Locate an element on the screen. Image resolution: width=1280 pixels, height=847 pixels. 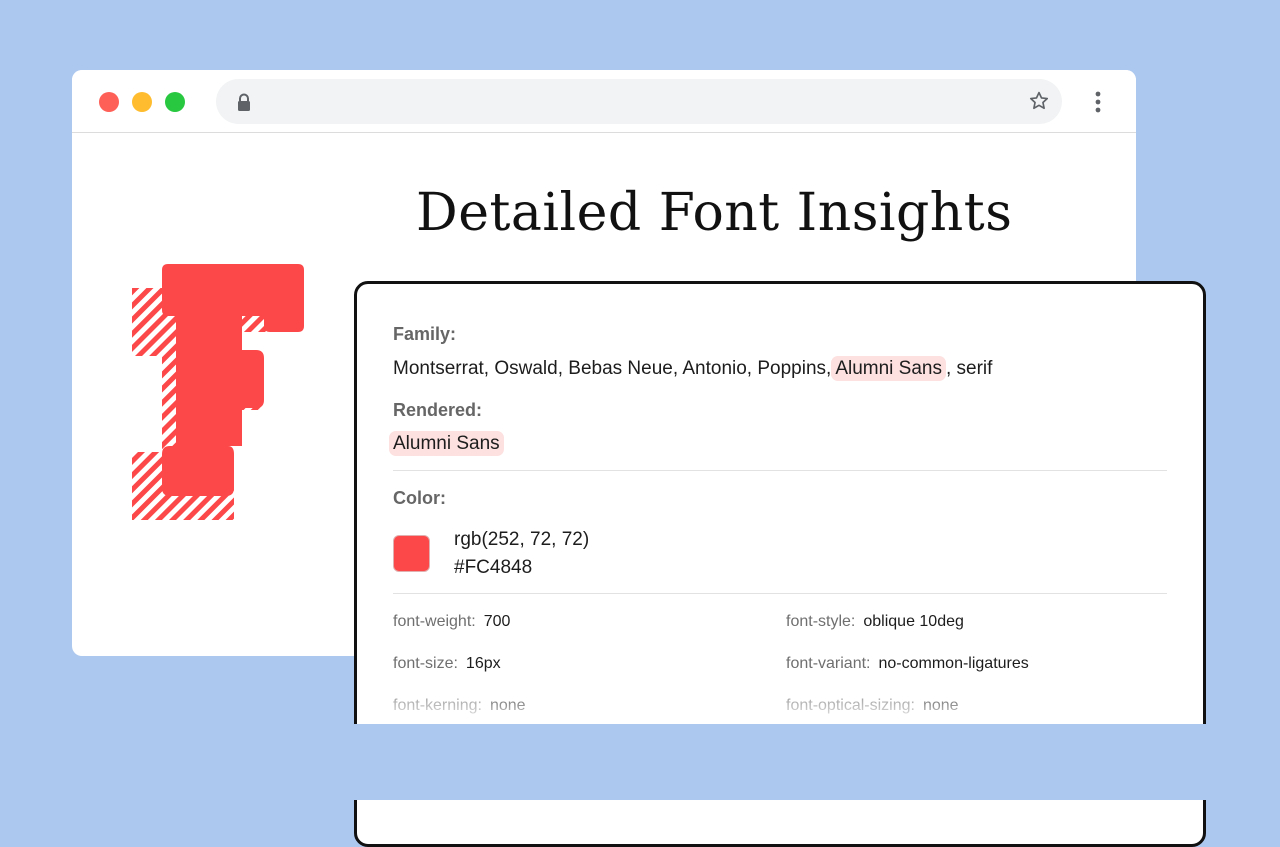
property-value: 700 is located at coordinates (497, 621).